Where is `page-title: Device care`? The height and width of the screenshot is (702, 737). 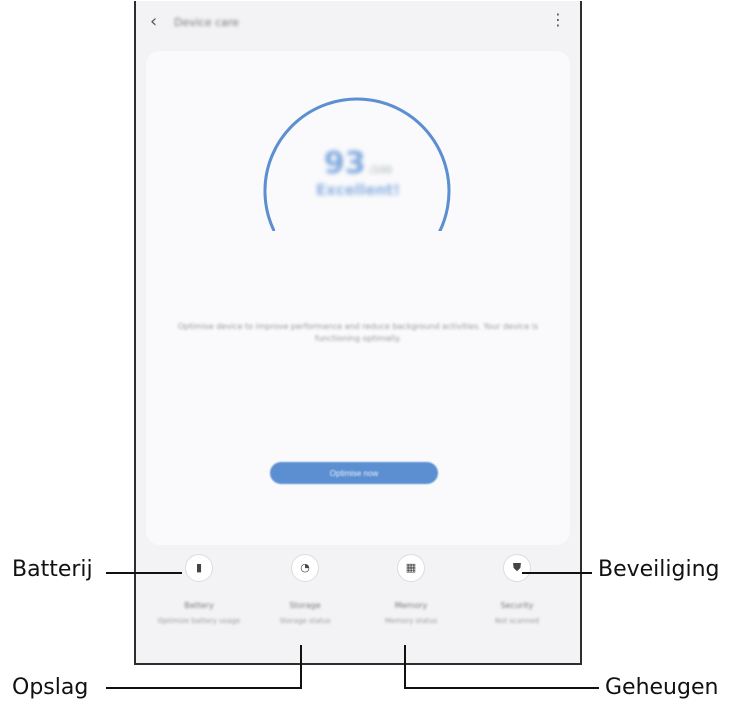
page-title: Device care is located at coordinates (206, 22).